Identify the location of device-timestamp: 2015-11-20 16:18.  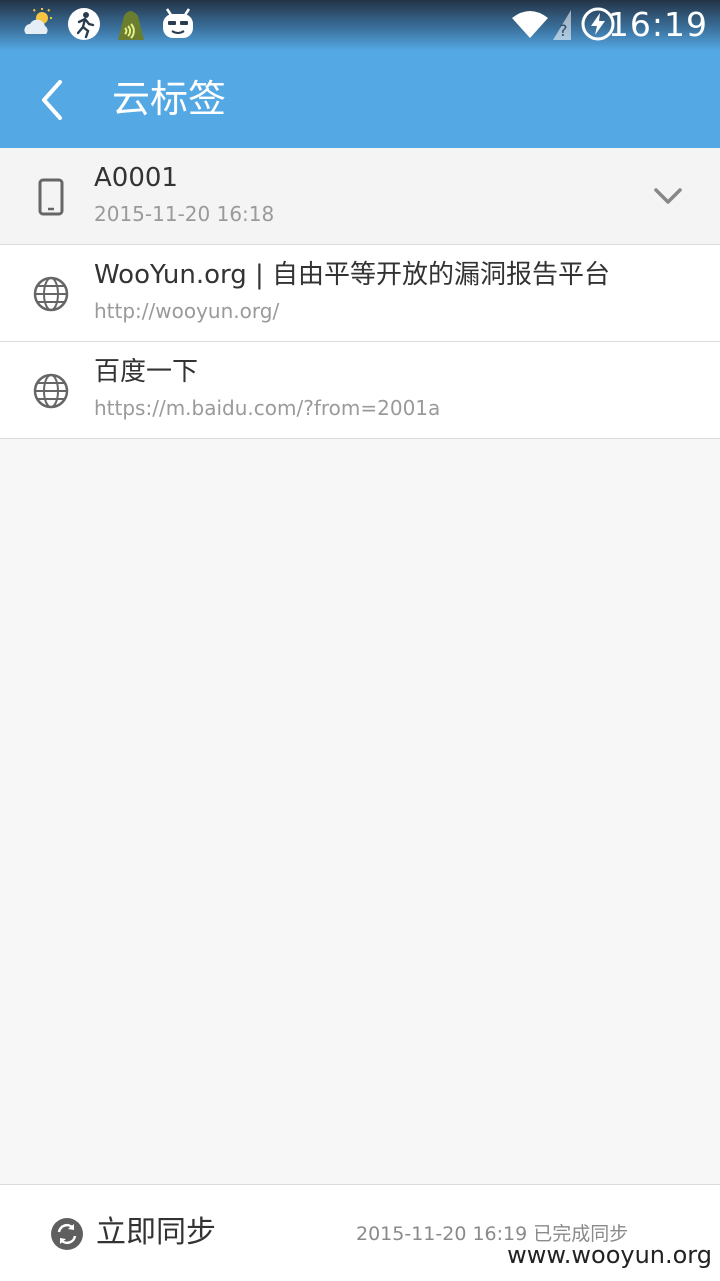
(184, 214).